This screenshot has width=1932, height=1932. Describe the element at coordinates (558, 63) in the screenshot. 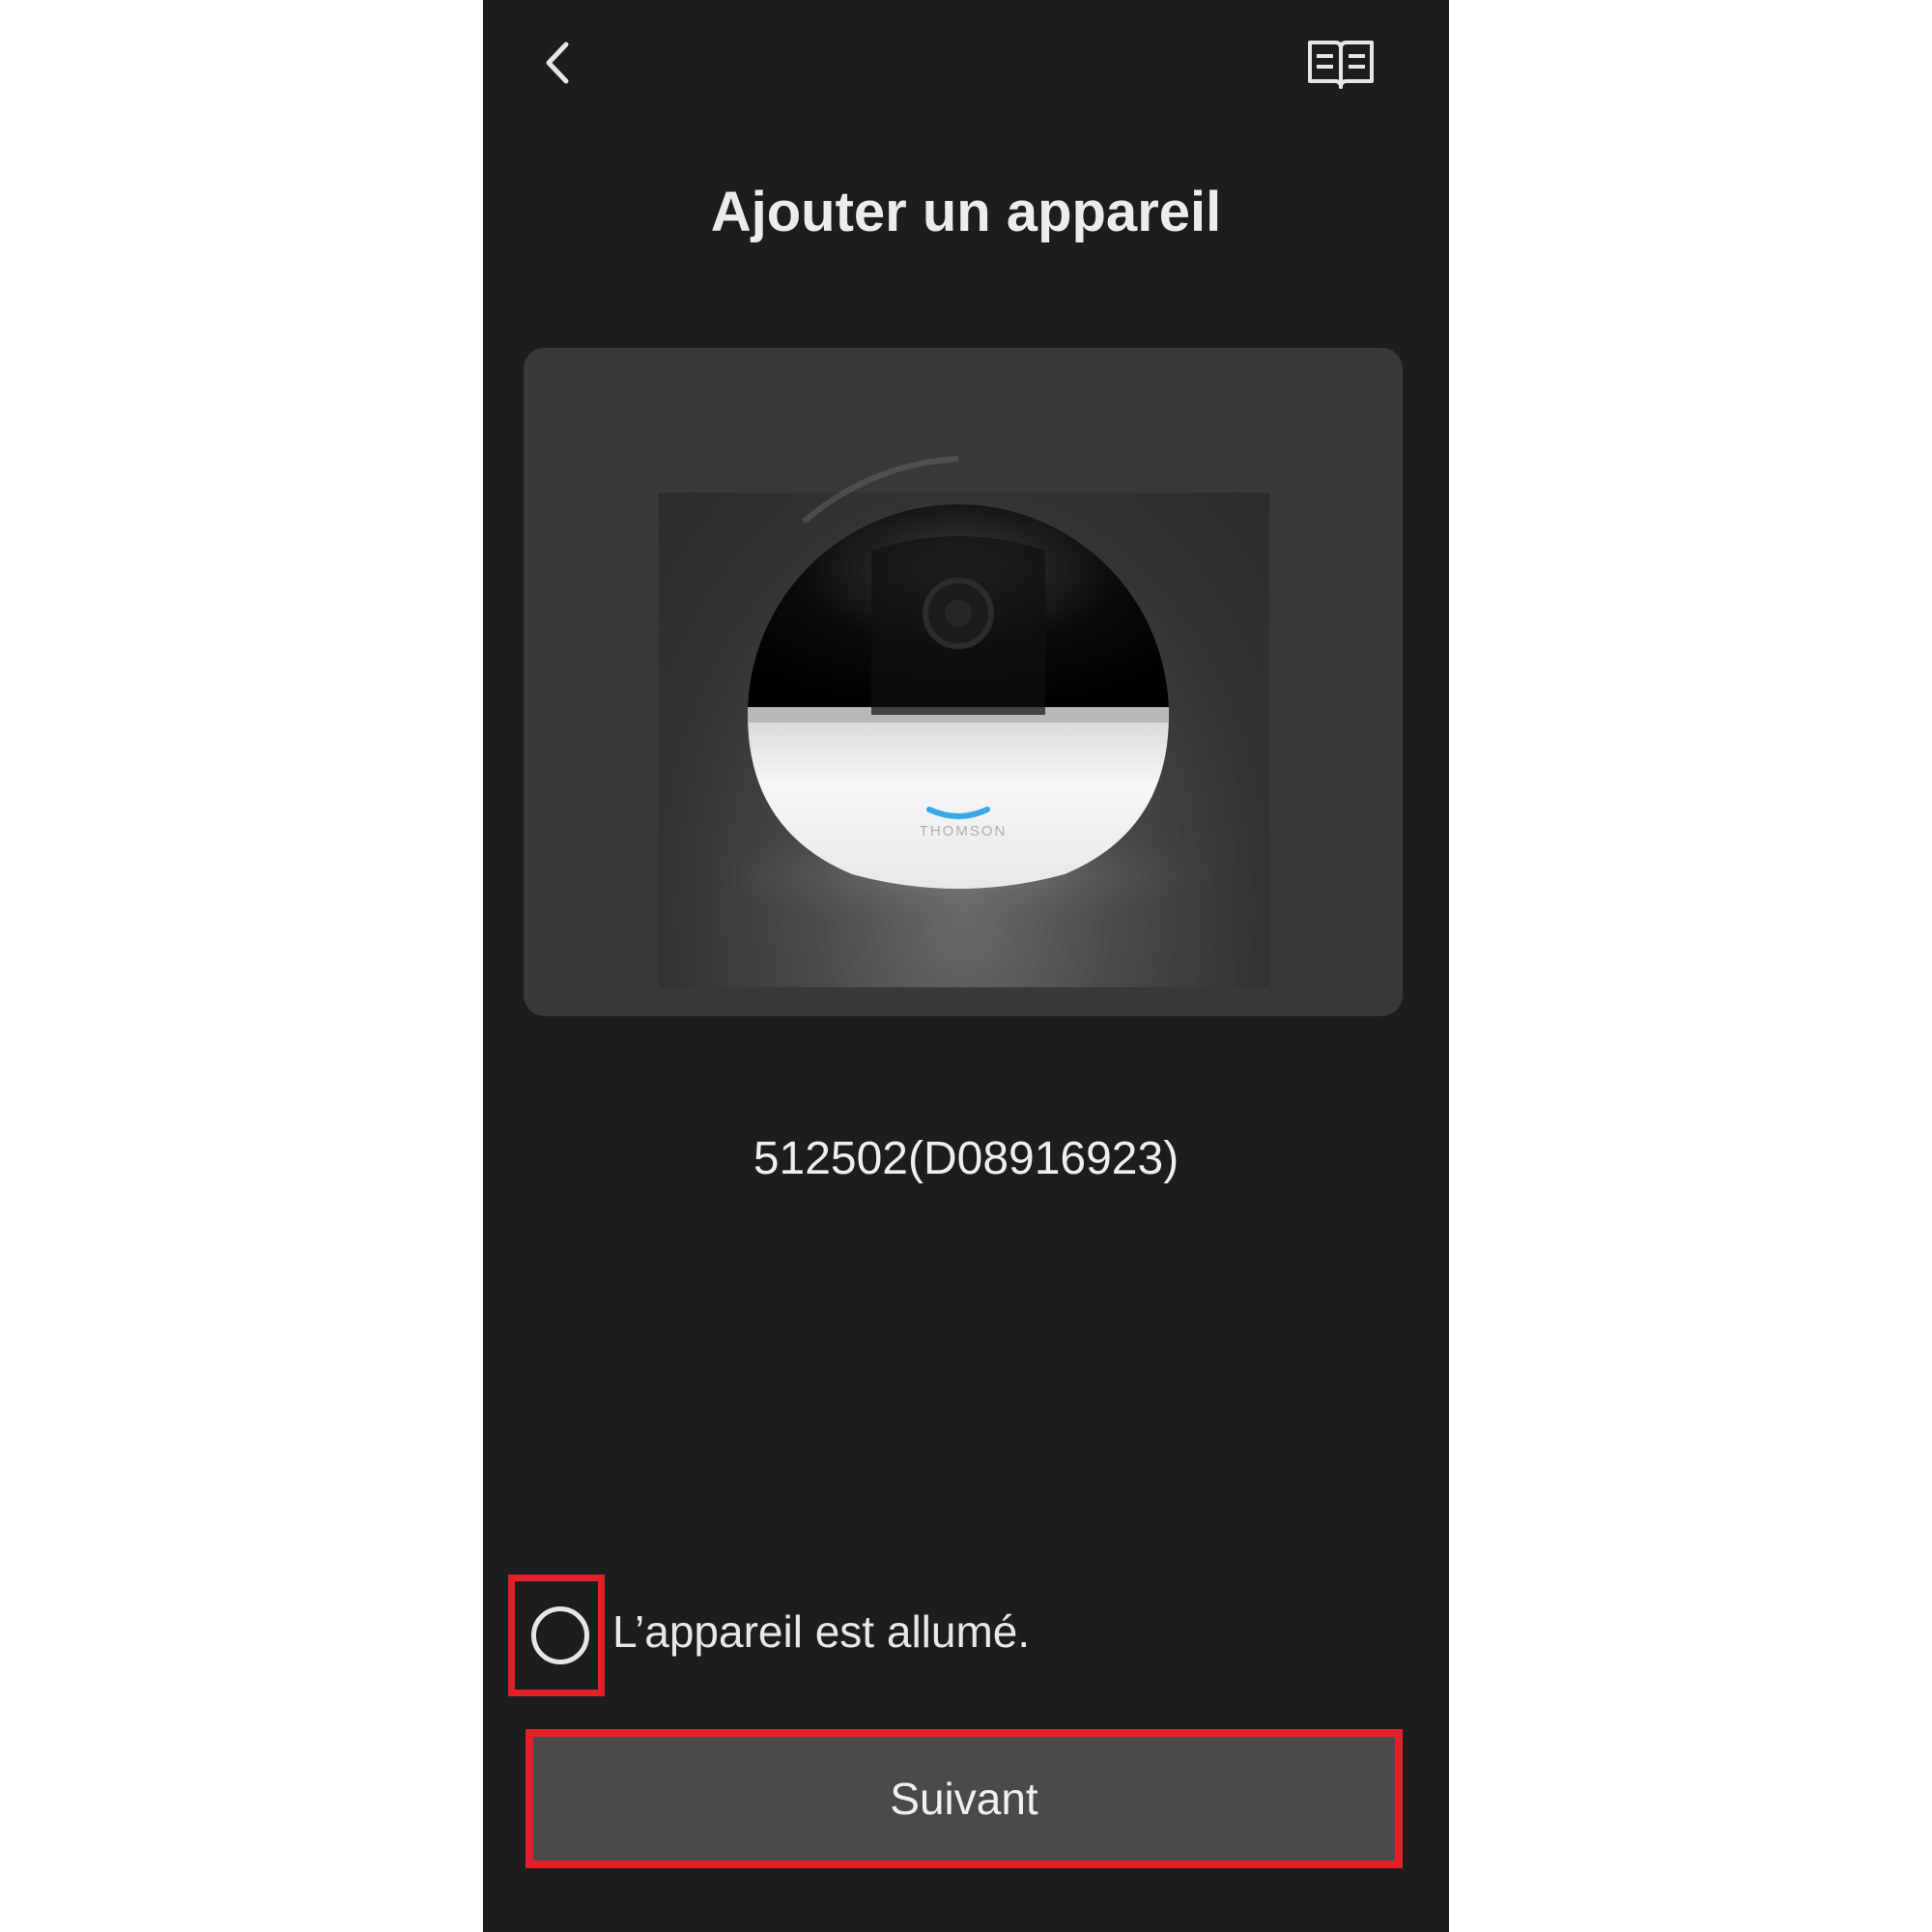

I see `back-chevron-icon` at that location.